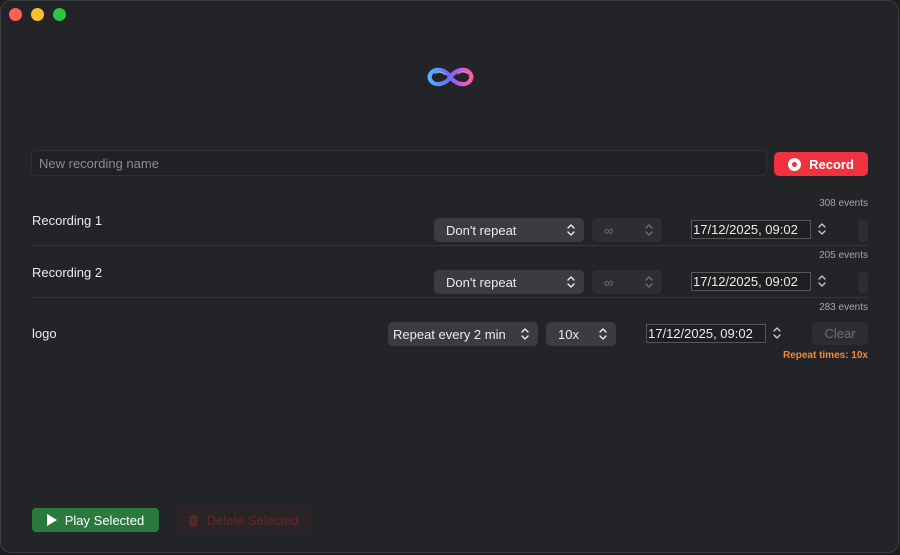  Describe the element at coordinates (59, 14) in the screenshot. I see `maximize-window-button` at that location.